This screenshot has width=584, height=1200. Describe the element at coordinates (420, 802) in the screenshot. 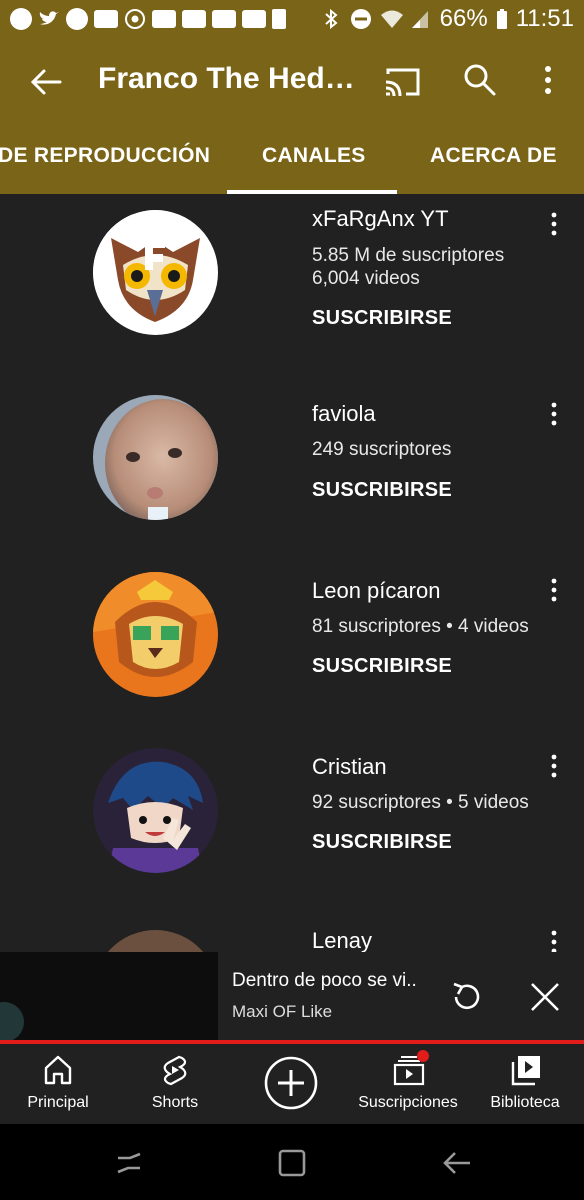

I see `channel-subscribers: 92 suscriptores • 5 videos` at that location.